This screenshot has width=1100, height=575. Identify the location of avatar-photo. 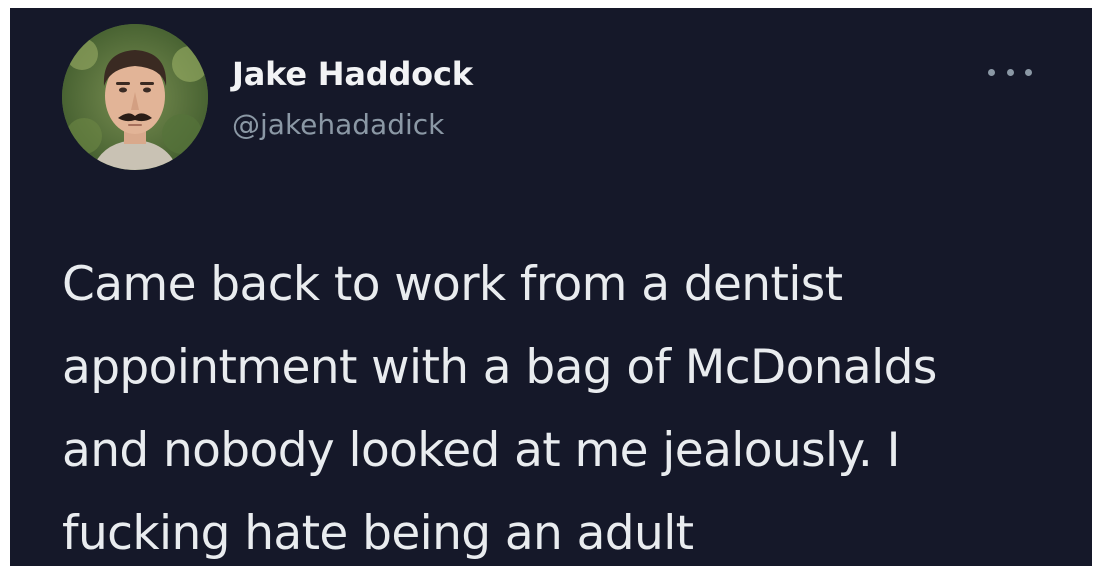
(135, 97).